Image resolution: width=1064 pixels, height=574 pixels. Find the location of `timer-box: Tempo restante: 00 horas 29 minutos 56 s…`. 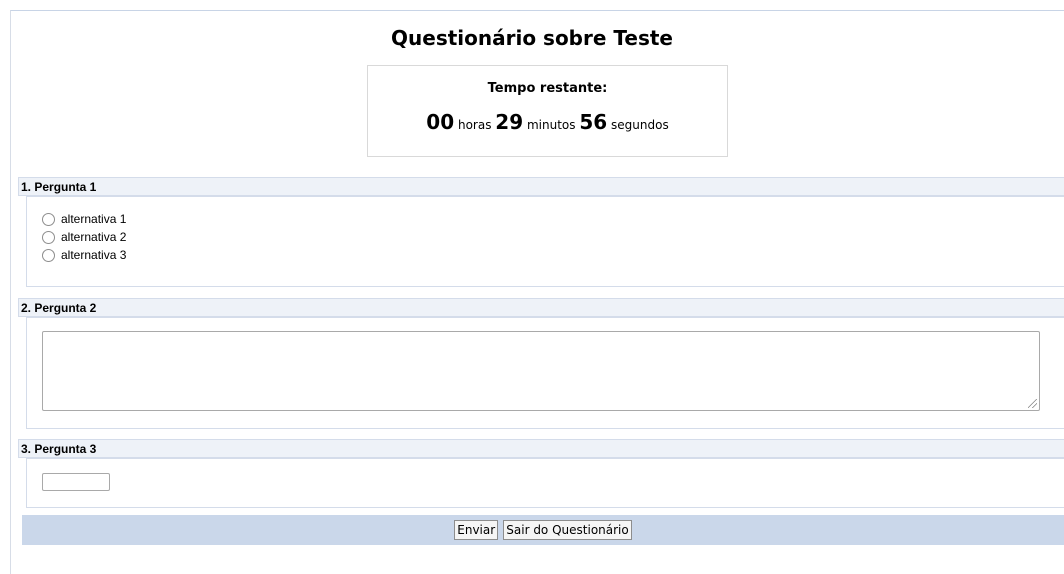

timer-box: Tempo restante: 00 horas 29 minutos 56 s… is located at coordinates (547, 111).